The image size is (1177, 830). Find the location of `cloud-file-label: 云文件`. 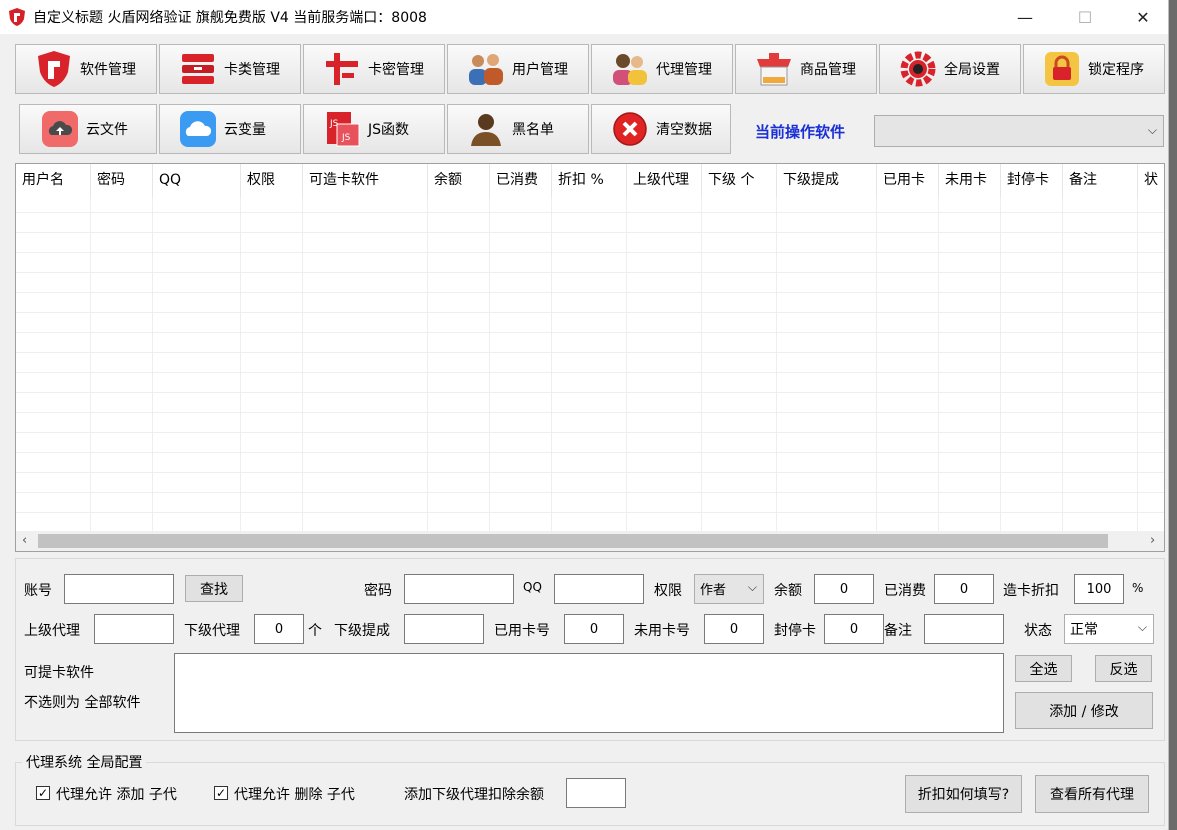

cloud-file-label: 云文件 is located at coordinates (107, 130).